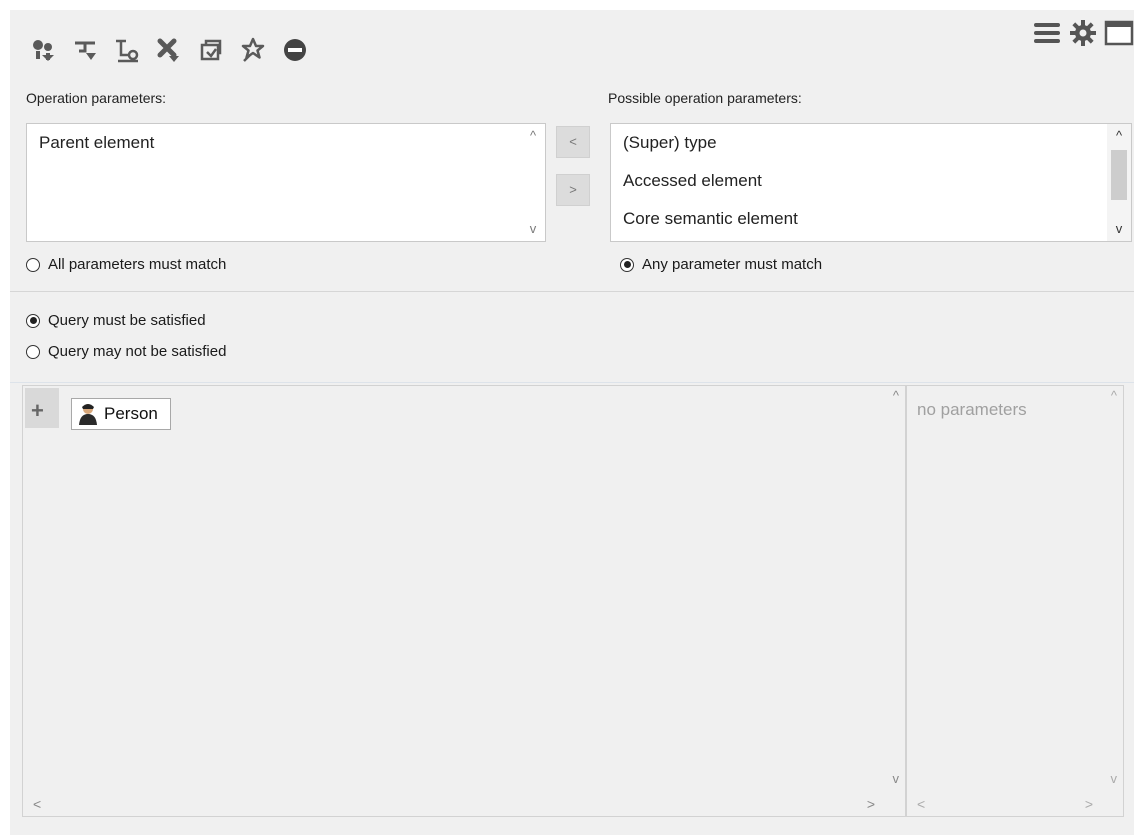  Describe the element at coordinates (85, 50) in the screenshot. I see `filter-icon` at that location.